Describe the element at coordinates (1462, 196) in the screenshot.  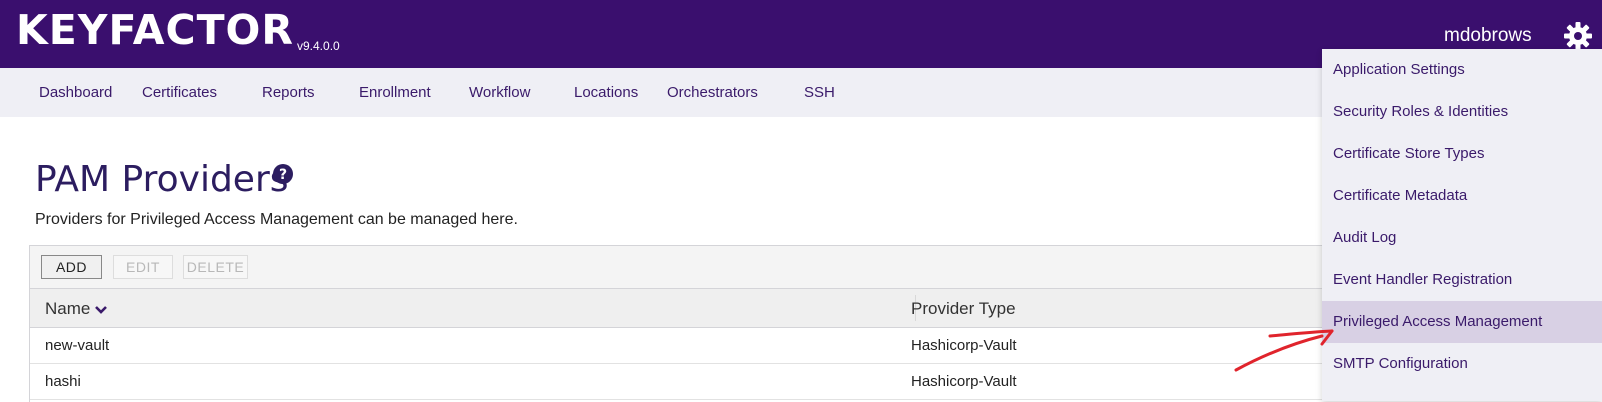
I see `menu-item-certificate-metadata: Certificate Metadata` at that location.